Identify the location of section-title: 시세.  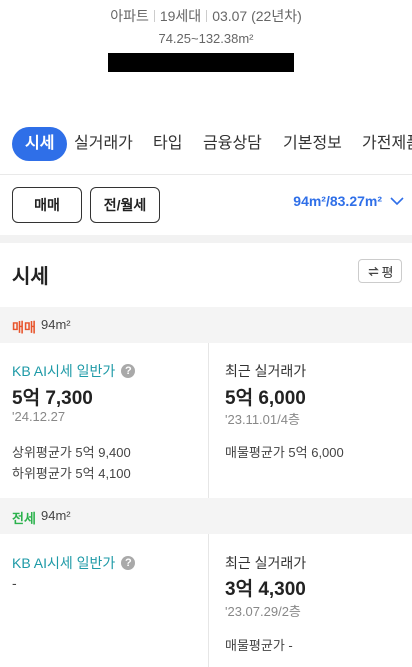
(30, 277).